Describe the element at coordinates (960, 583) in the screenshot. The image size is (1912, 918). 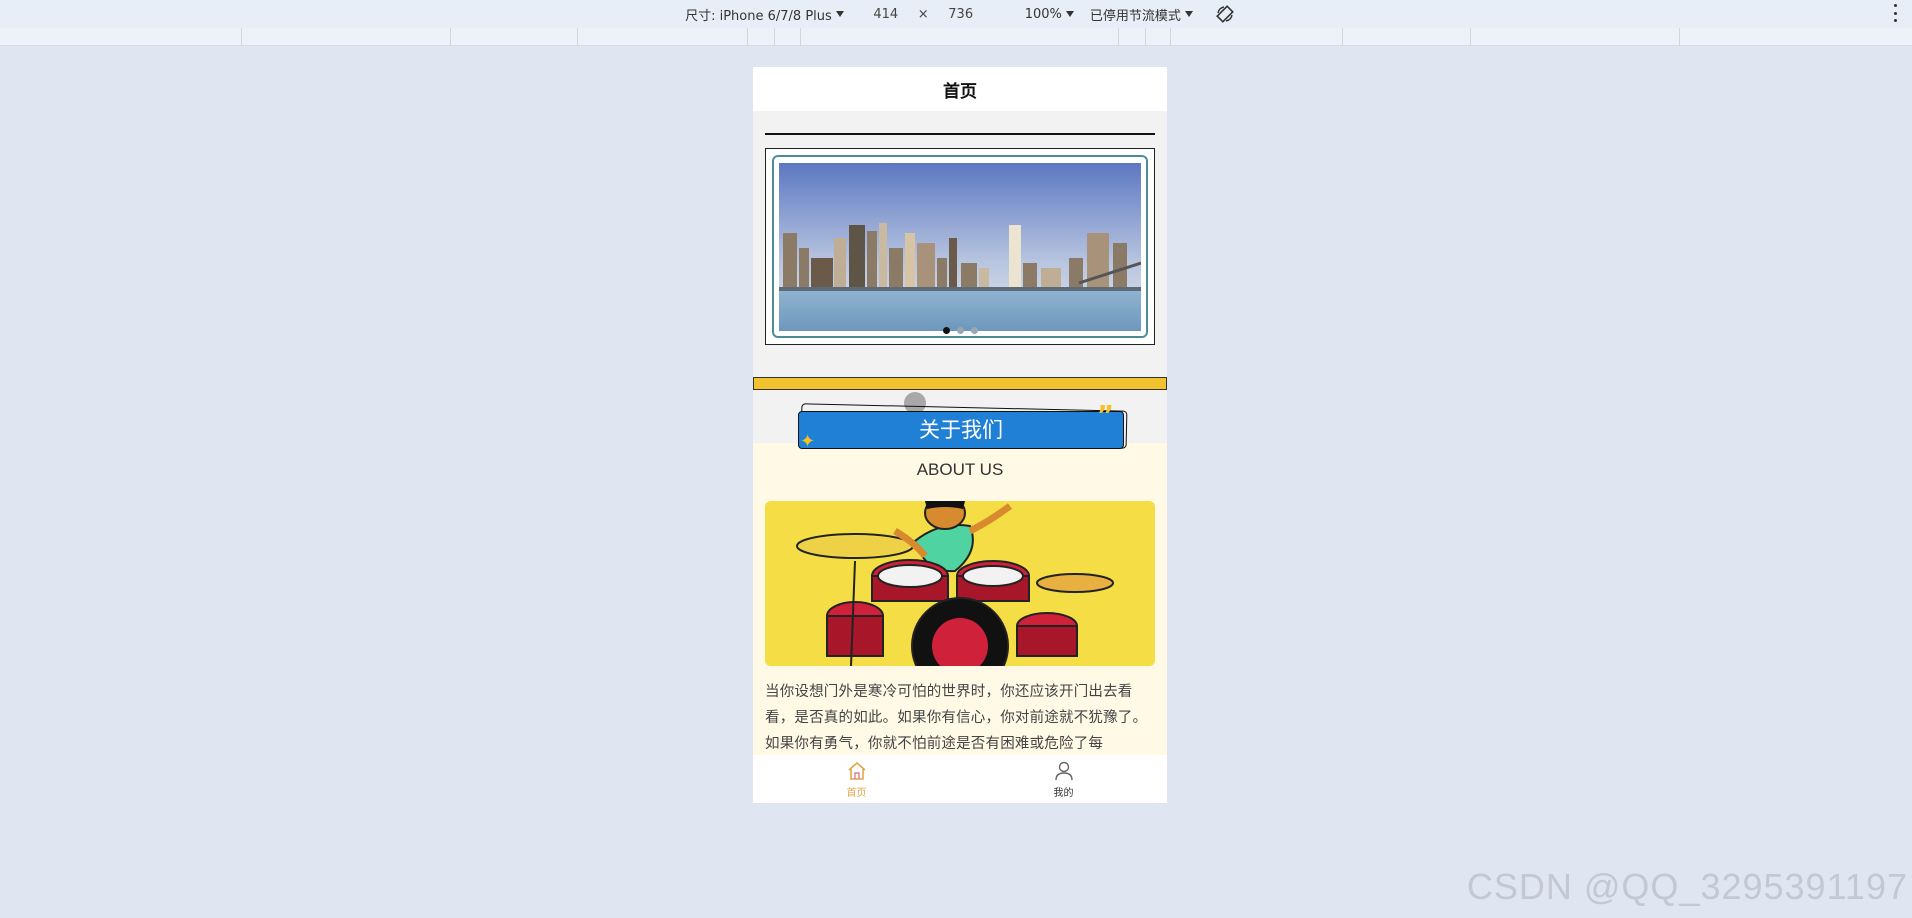
I see `drummer-illustration` at that location.